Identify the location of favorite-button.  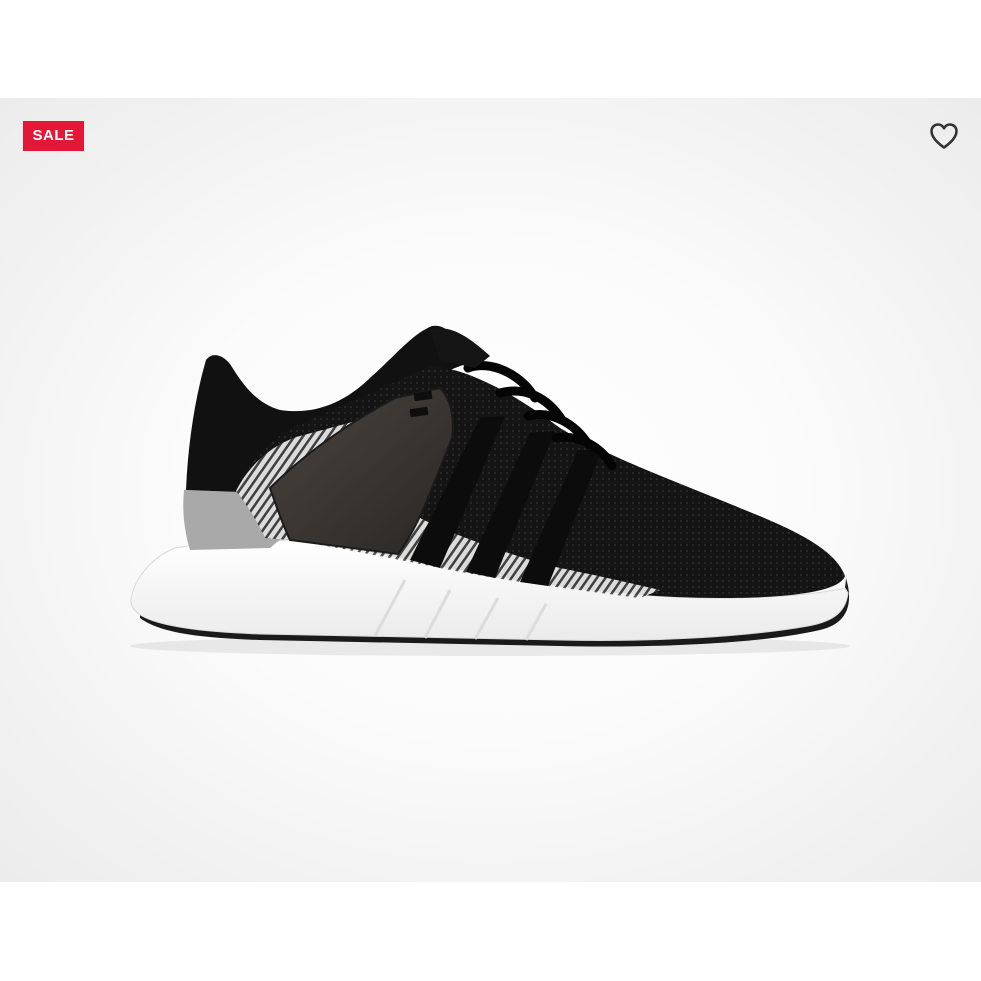
(944, 136).